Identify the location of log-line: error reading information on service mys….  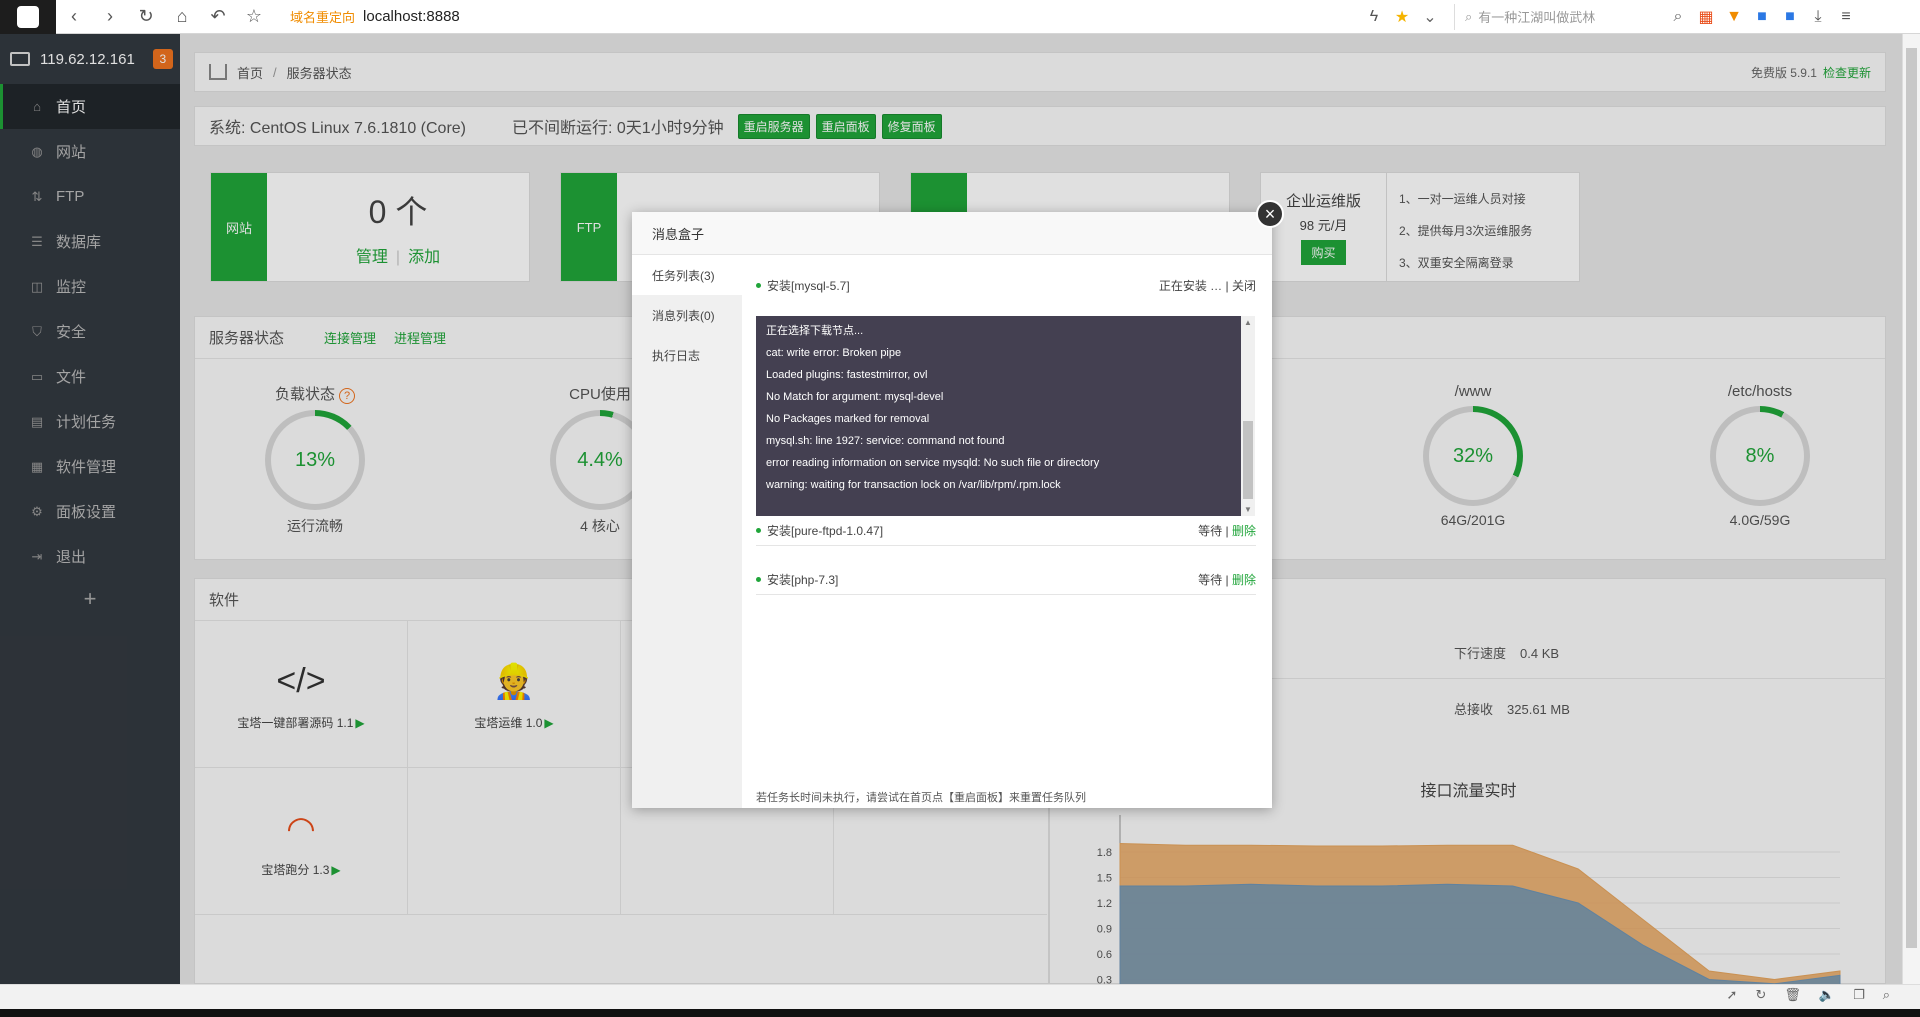
(933, 463).